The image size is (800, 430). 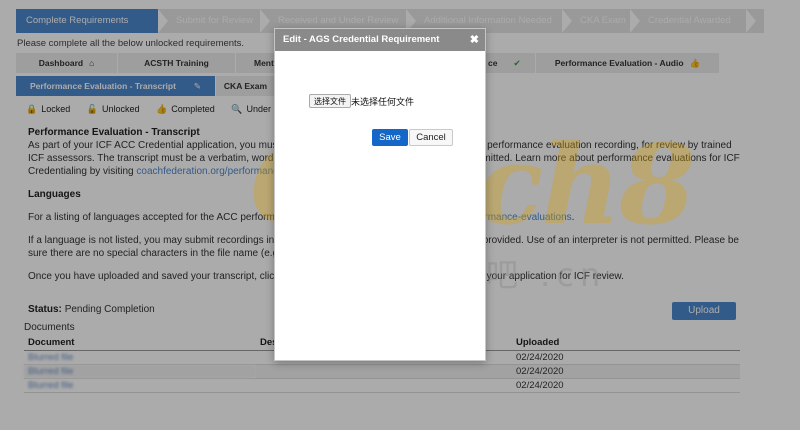 What do you see at coordinates (361, 39) in the screenshot?
I see `dialog-title: Edit - AGS Credential Requirement` at bounding box center [361, 39].